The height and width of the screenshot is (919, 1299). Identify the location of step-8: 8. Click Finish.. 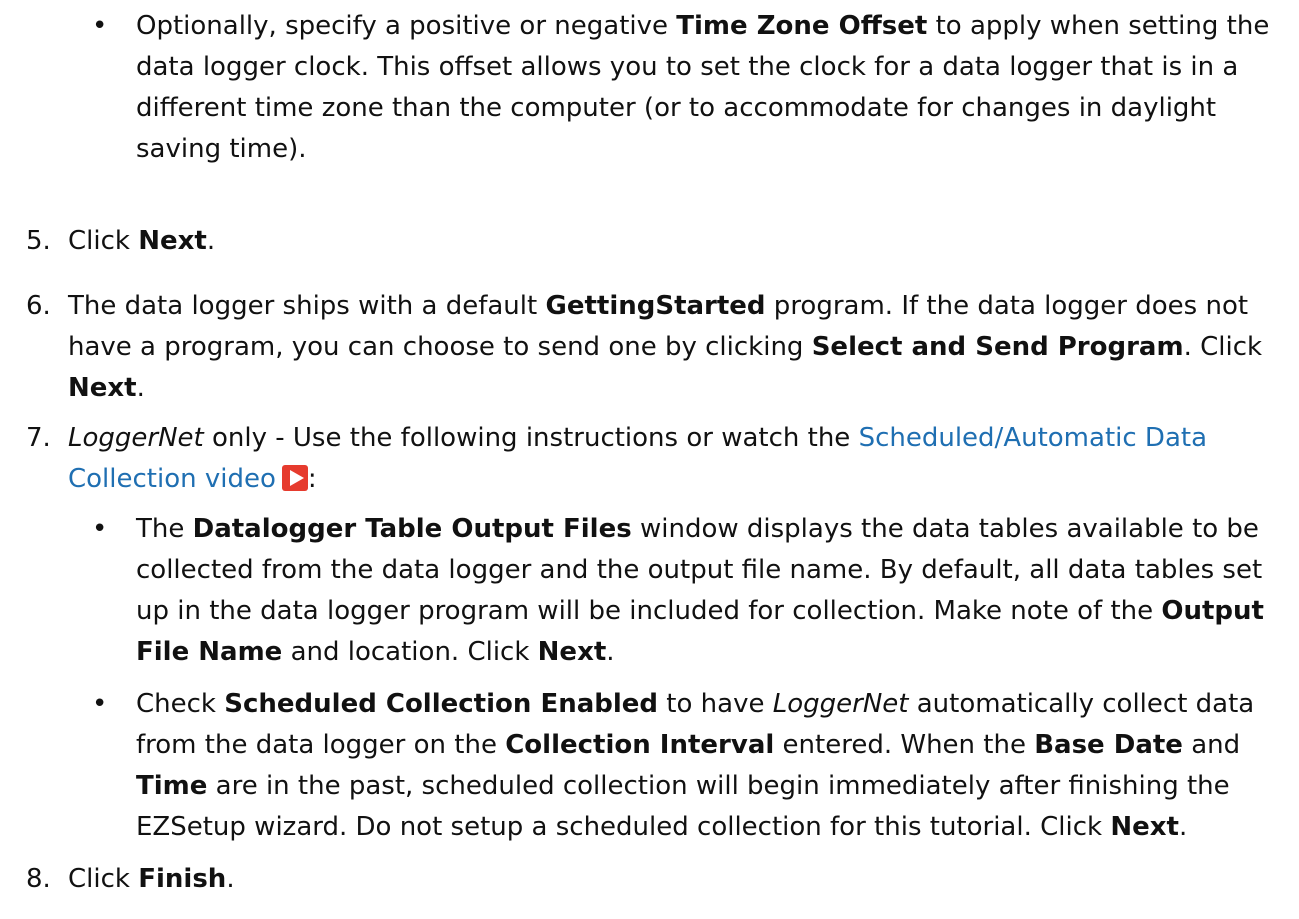
(130, 879).